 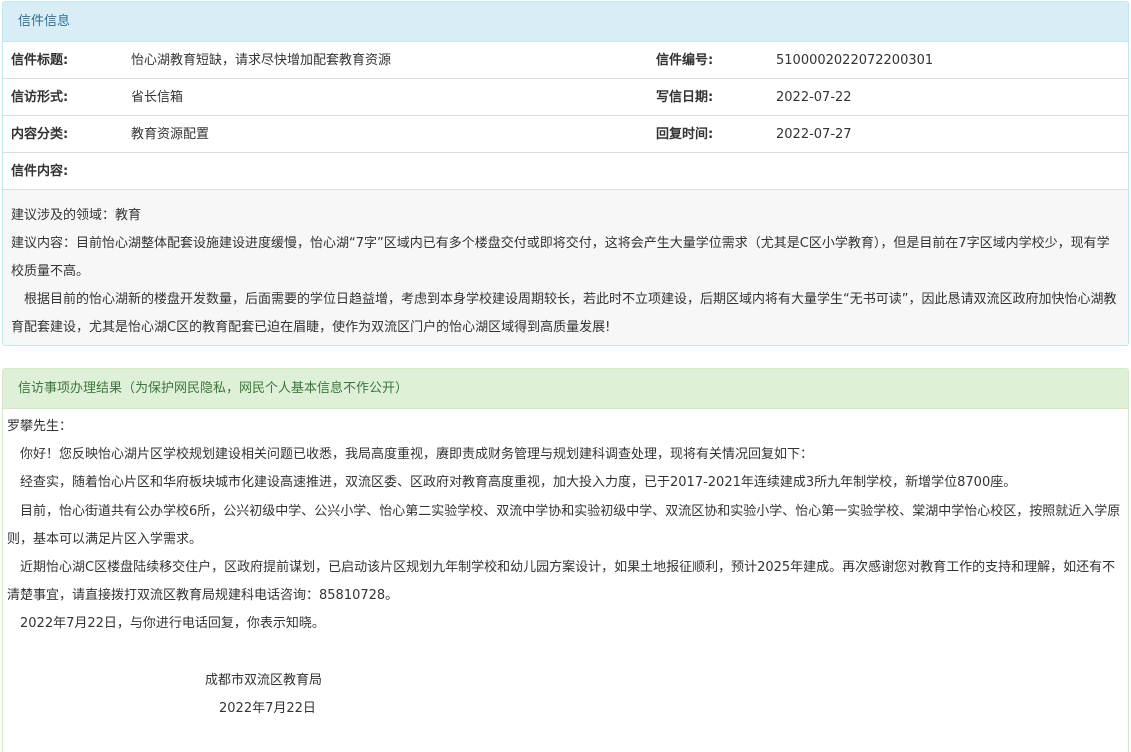 I want to click on letter-form-row: 信访形式: 省长信箱 写信日期: 2022-07-22, so click(x=565, y=97).